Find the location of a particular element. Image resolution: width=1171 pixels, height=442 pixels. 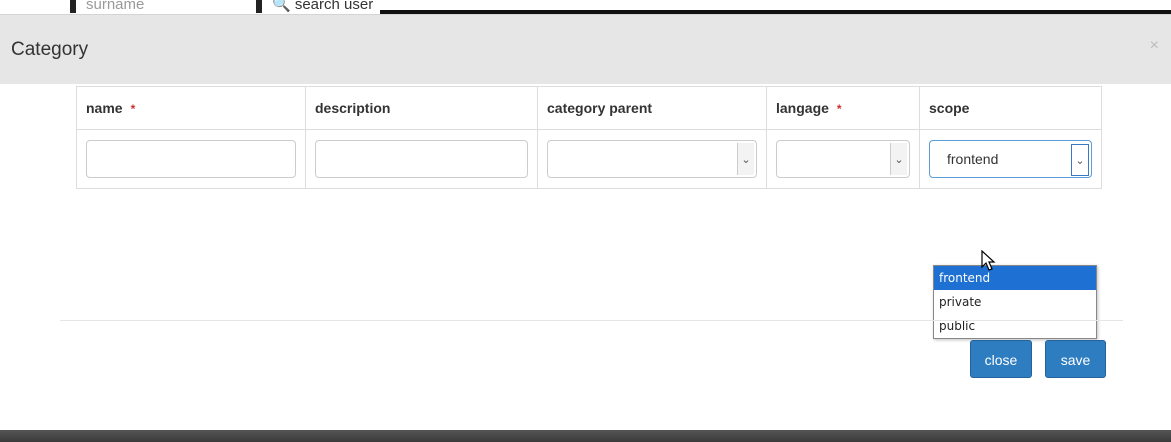

header-langage: langage * is located at coordinates (843, 108).